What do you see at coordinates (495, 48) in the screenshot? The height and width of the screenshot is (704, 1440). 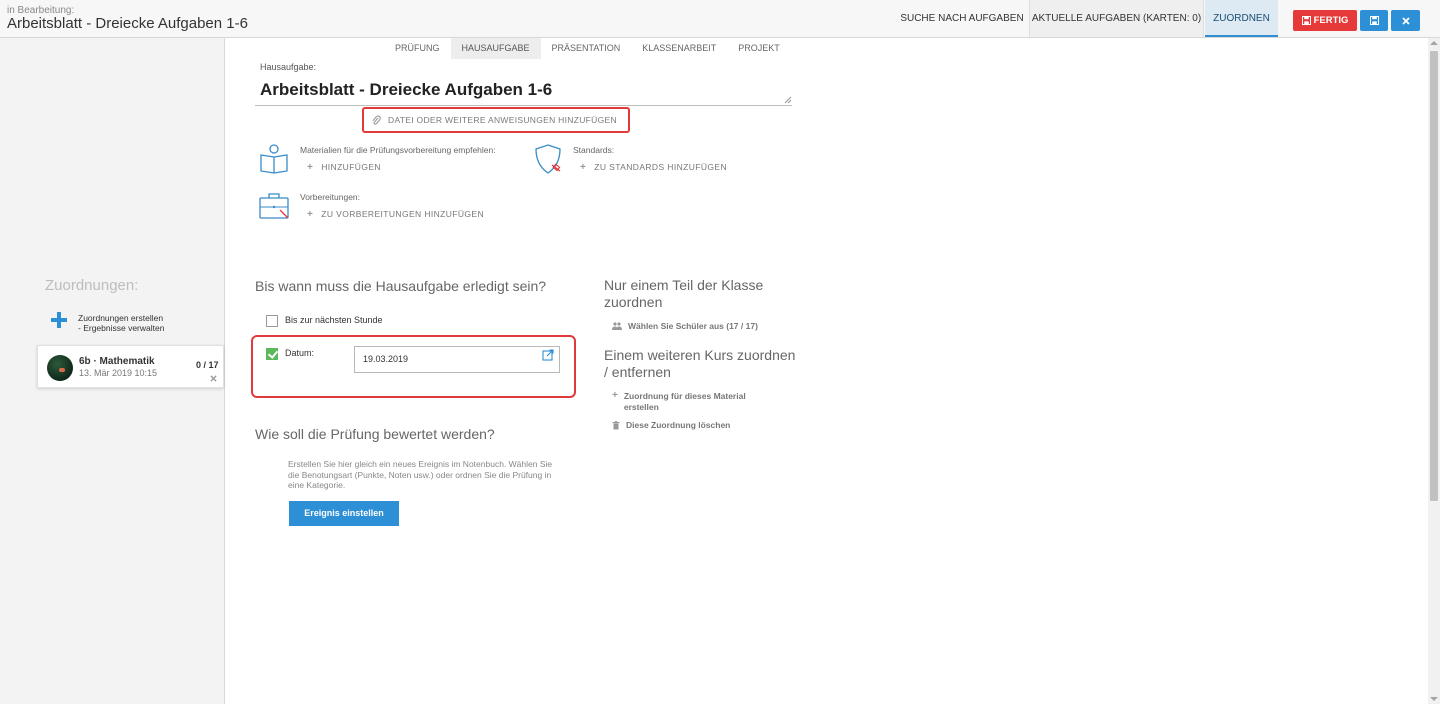 I see `tab-hausaufgabe: HAUSAUFGABE` at bounding box center [495, 48].